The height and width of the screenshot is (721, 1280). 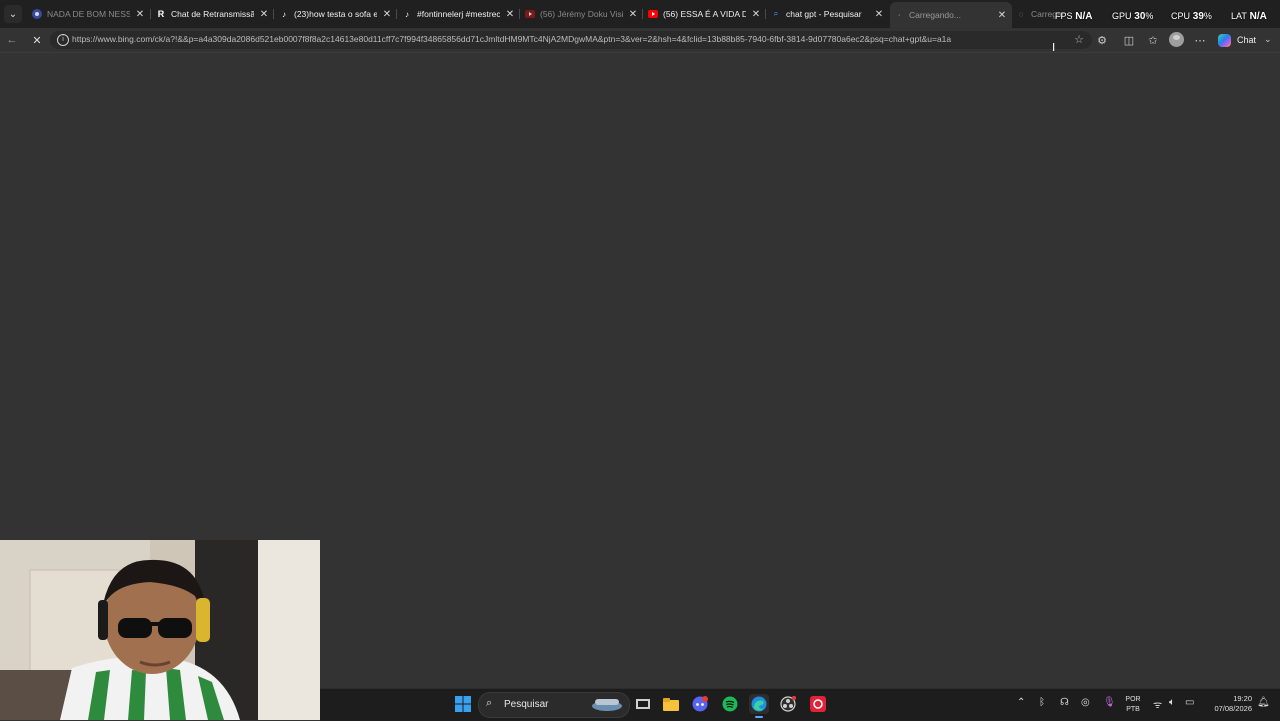 I want to click on discord-icon, so click(x=700, y=704).